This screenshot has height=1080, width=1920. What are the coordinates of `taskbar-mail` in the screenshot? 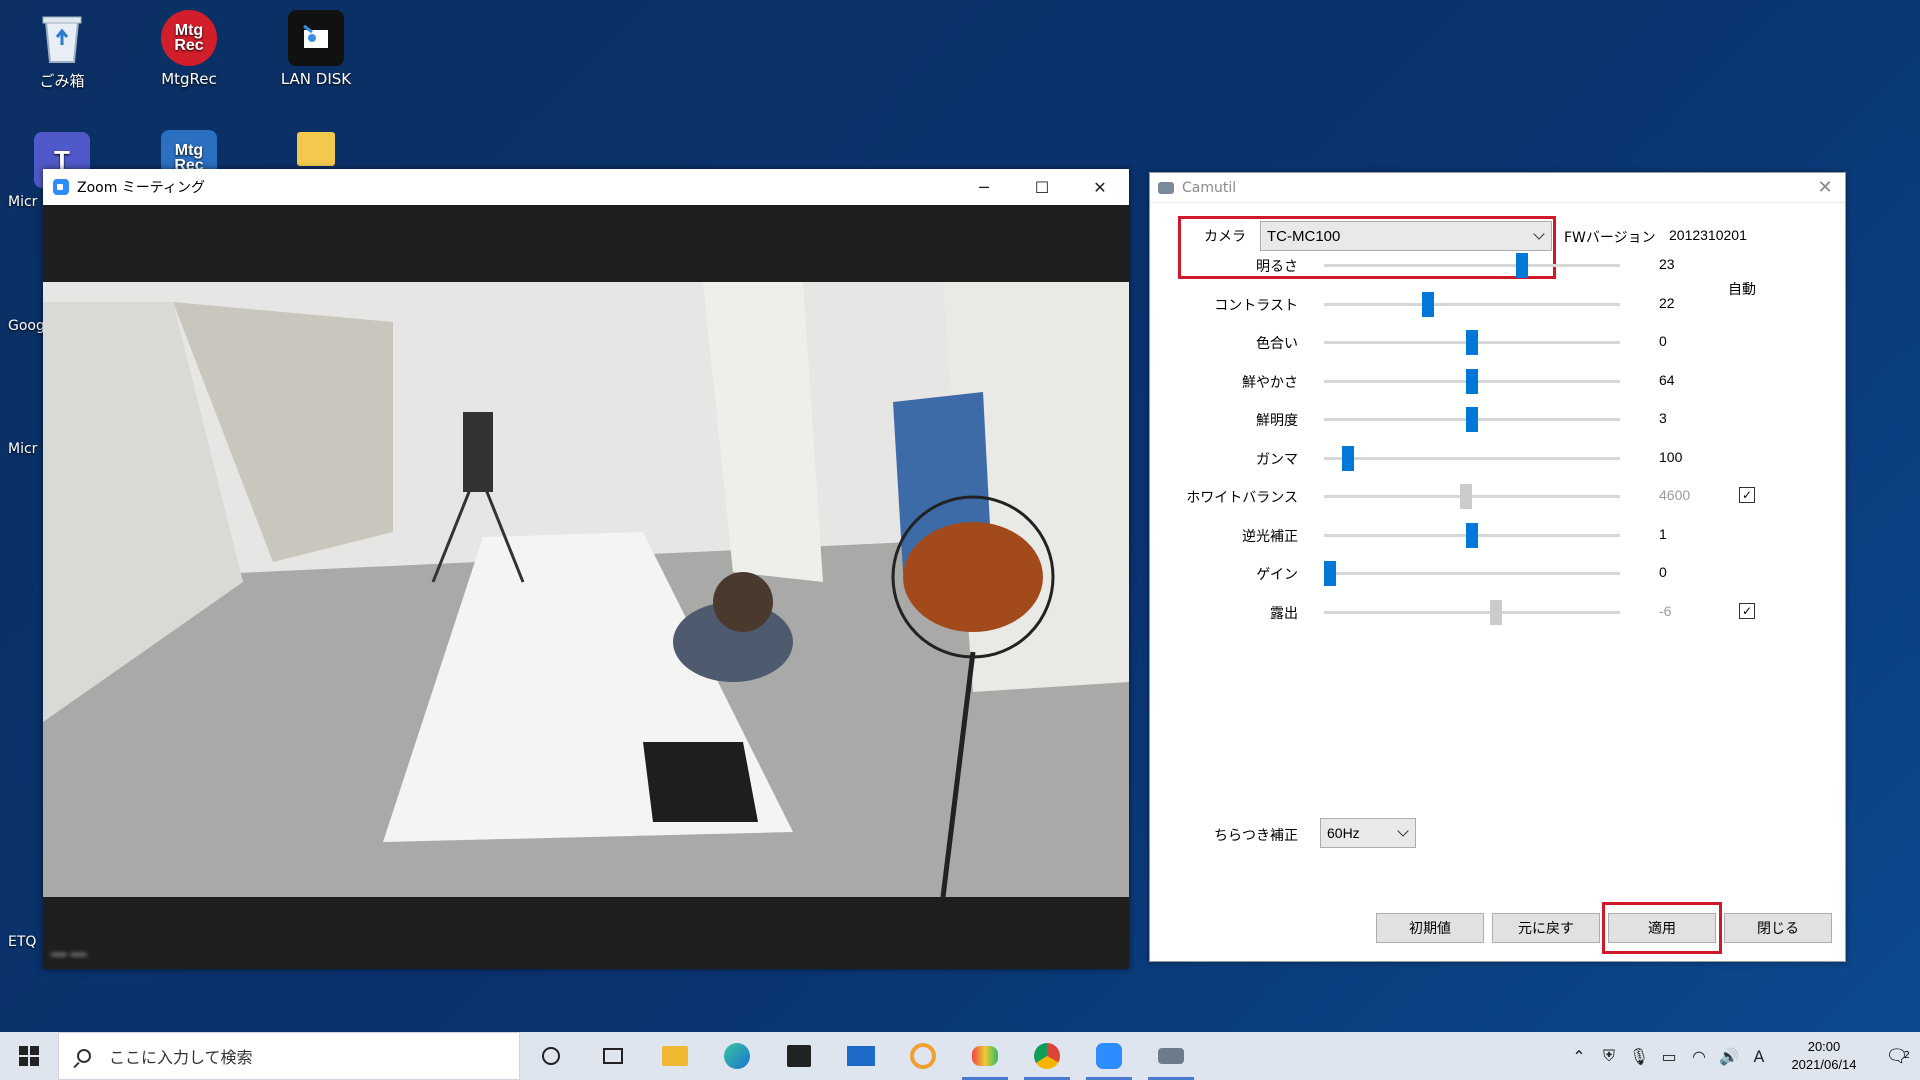 It's located at (861, 1056).